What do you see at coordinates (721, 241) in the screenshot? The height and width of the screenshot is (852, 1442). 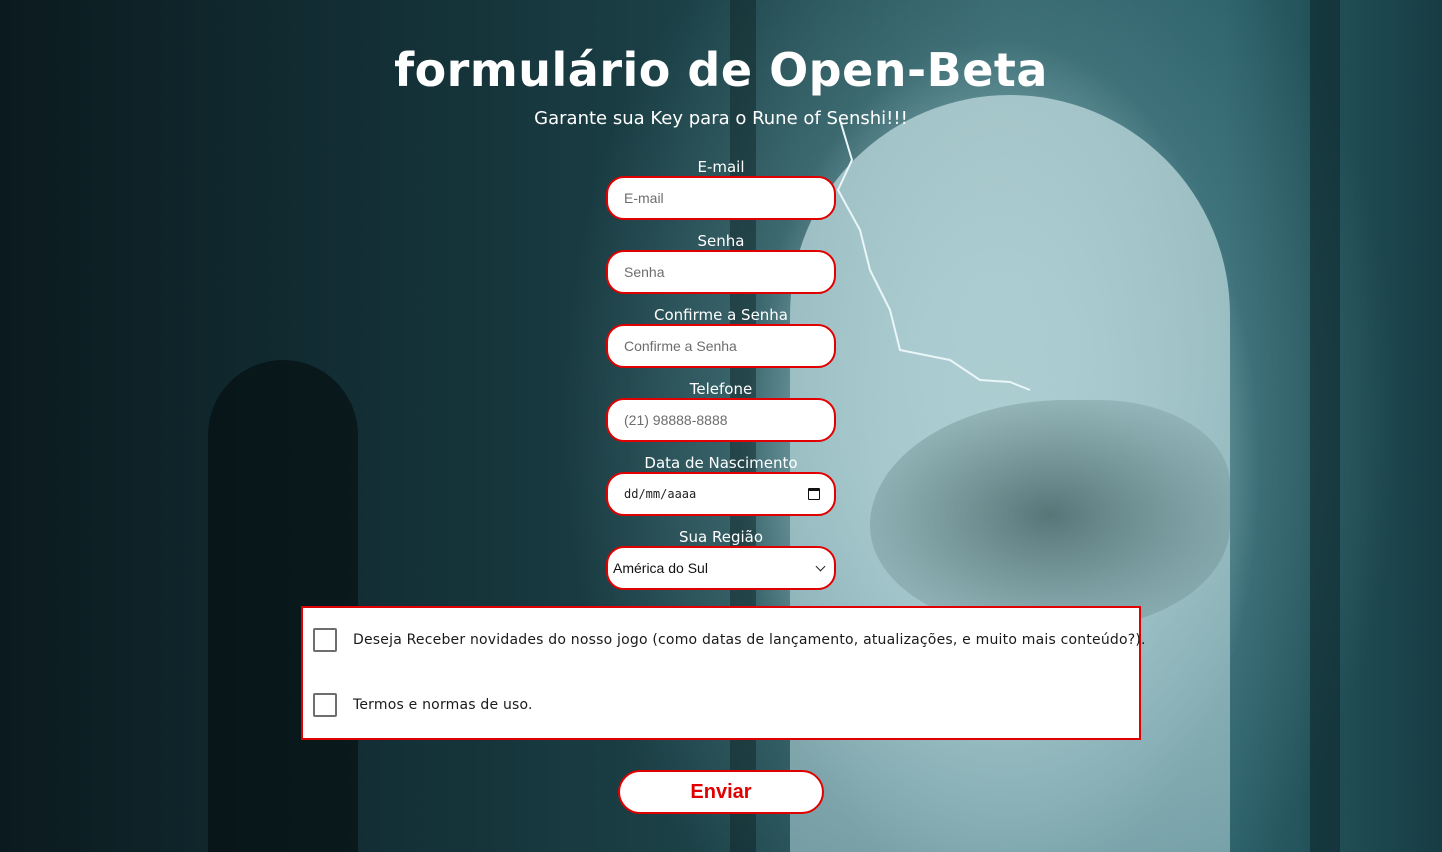 I see `password-label: Senha` at bounding box center [721, 241].